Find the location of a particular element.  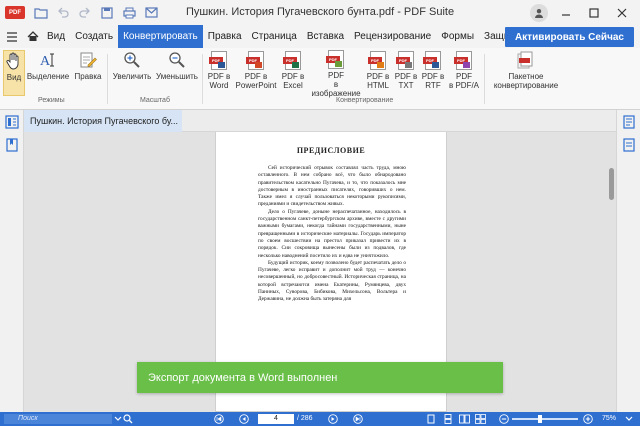

zoom-out-button: Уменьшить is located at coordinates (177, 73).